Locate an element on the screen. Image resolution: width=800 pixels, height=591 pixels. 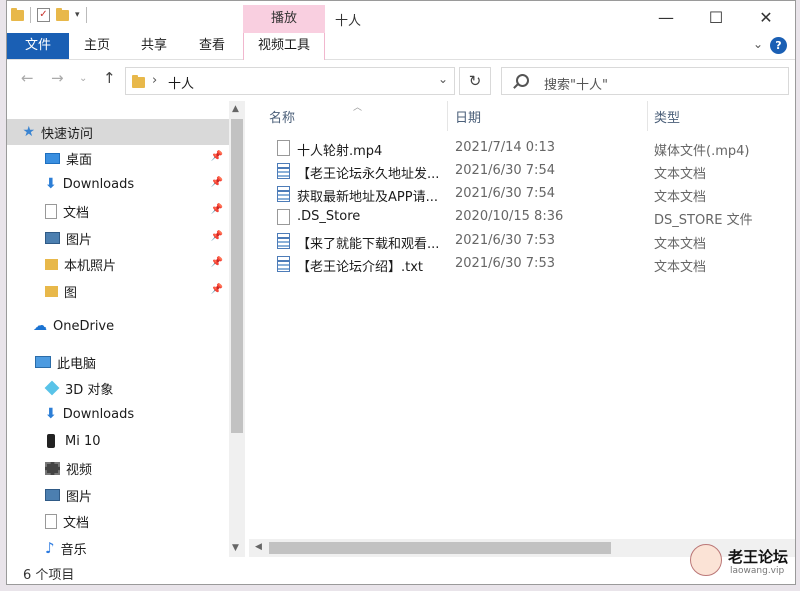
file-date: 2021/6/30 7:54 is located at coordinates (505, 193).